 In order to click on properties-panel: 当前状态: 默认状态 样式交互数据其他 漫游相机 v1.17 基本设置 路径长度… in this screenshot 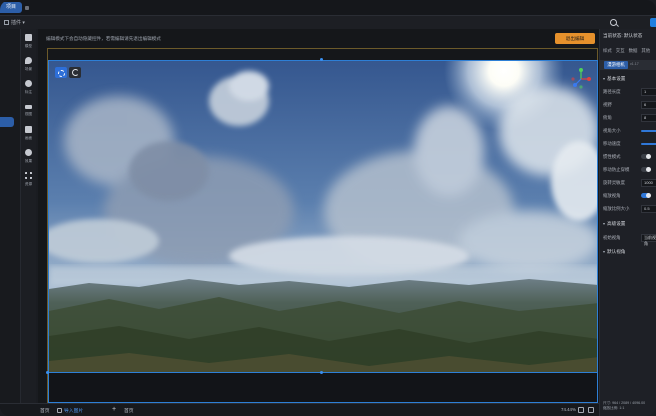, I will do `click(627, 222)`.